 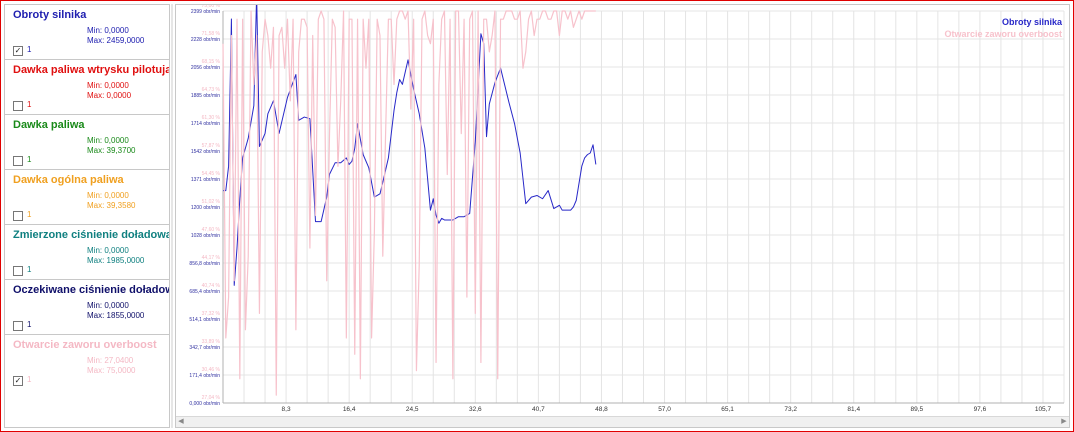 I want to click on y-tick-label-primary: 171,4 obr/min, so click(x=204, y=376).